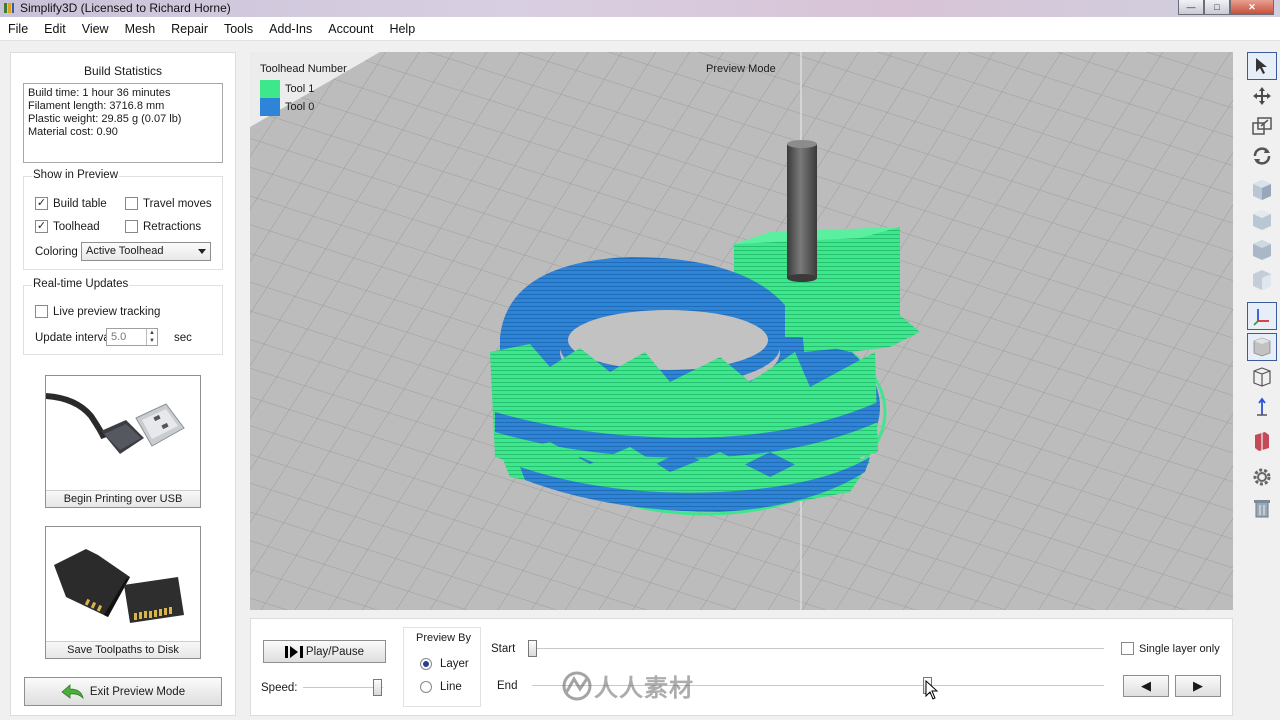  Describe the element at coordinates (1217, 7) in the screenshot. I see `maximize-button: □` at that location.